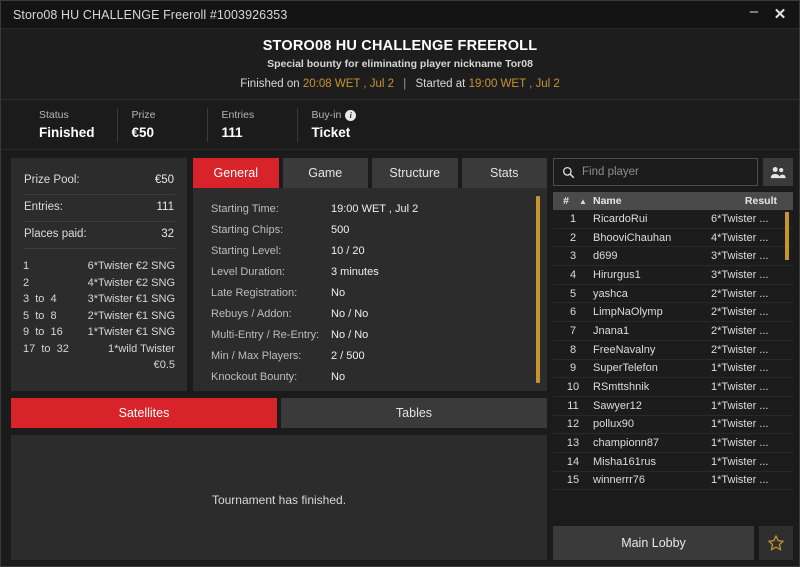 The image size is (800, 567). Describe the element at coordinates (99, 332) in the screenshot. I see `payout-item: 9 to 16 1*Twister €1 SNG` at that location.